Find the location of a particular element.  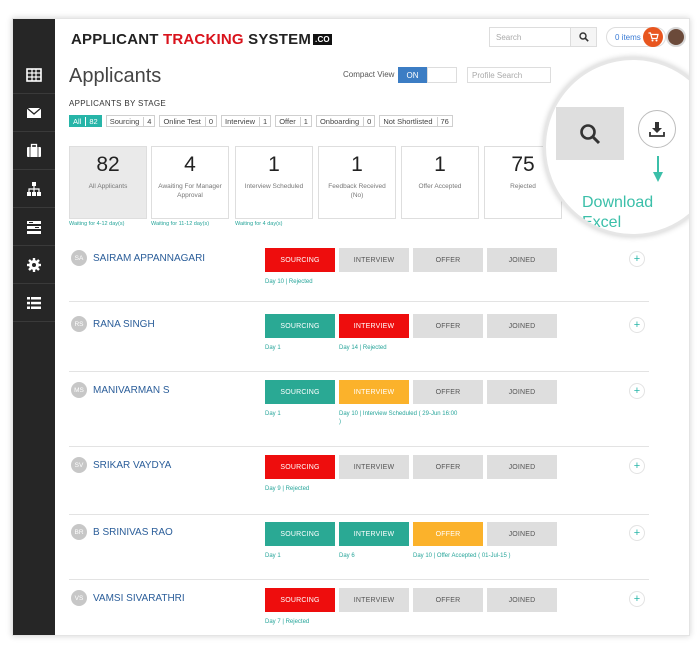

cart-button is located at coordinates (653, 37).